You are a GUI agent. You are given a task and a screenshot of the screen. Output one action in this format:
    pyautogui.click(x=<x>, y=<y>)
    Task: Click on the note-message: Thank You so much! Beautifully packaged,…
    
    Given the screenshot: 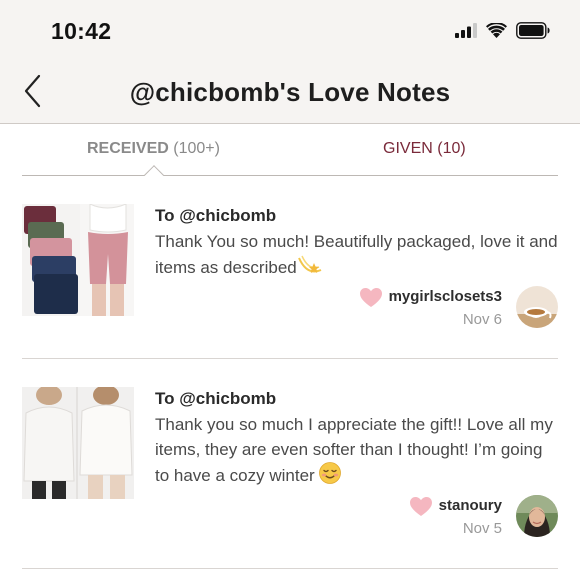 What is the action you would take?
    pyautogui.click(x=356, y=256)
    